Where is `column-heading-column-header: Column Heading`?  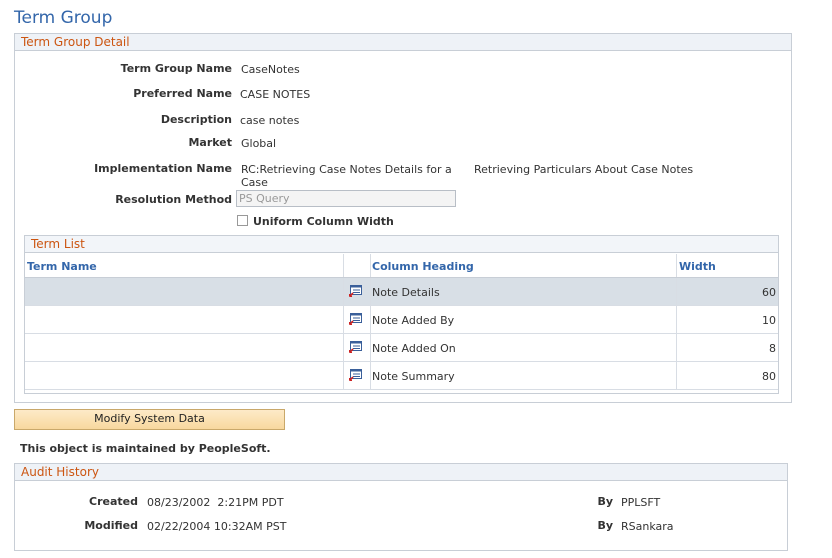
column-heading-column-header: Column Heading is located at coordinates (423, 266).